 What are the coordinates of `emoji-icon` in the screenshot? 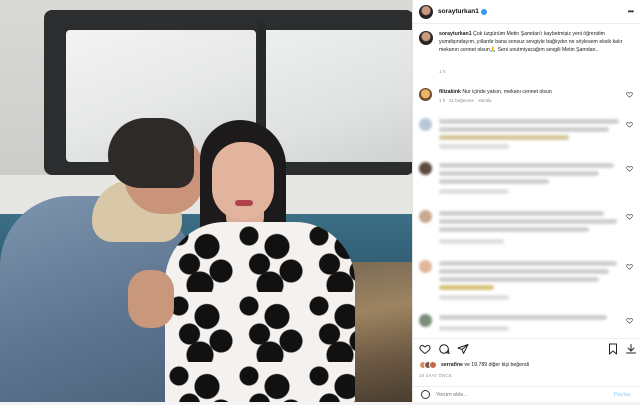 It's located at (425, 394).